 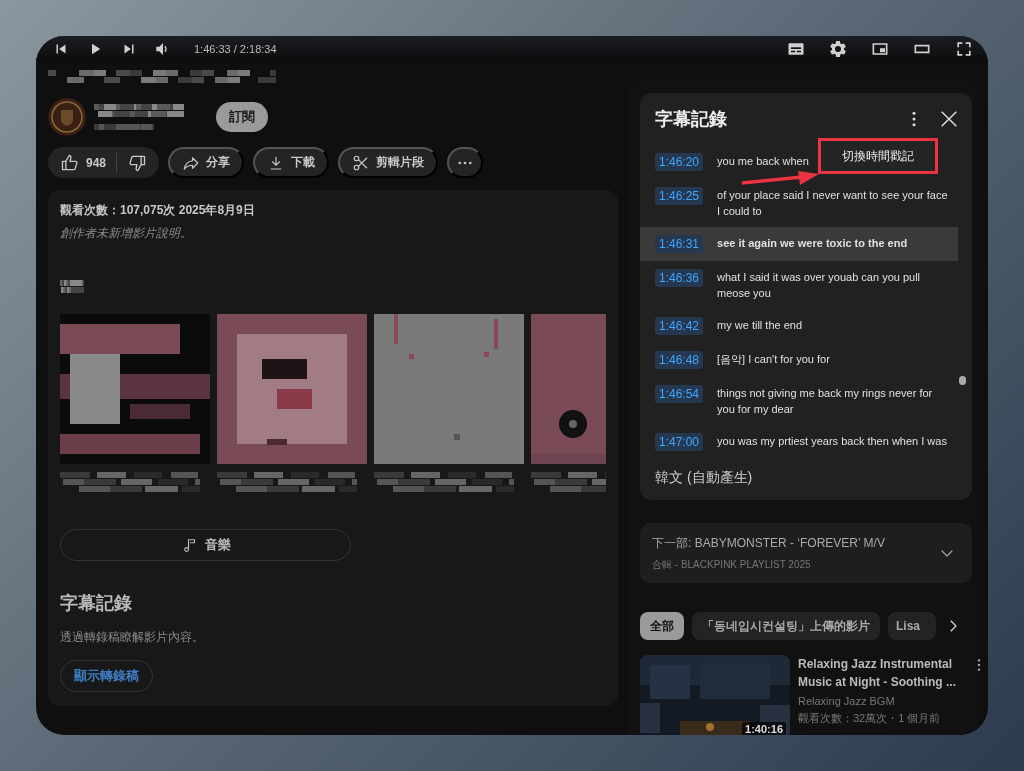 I want to click on share-button: 分享, so click(x=206, y=162).